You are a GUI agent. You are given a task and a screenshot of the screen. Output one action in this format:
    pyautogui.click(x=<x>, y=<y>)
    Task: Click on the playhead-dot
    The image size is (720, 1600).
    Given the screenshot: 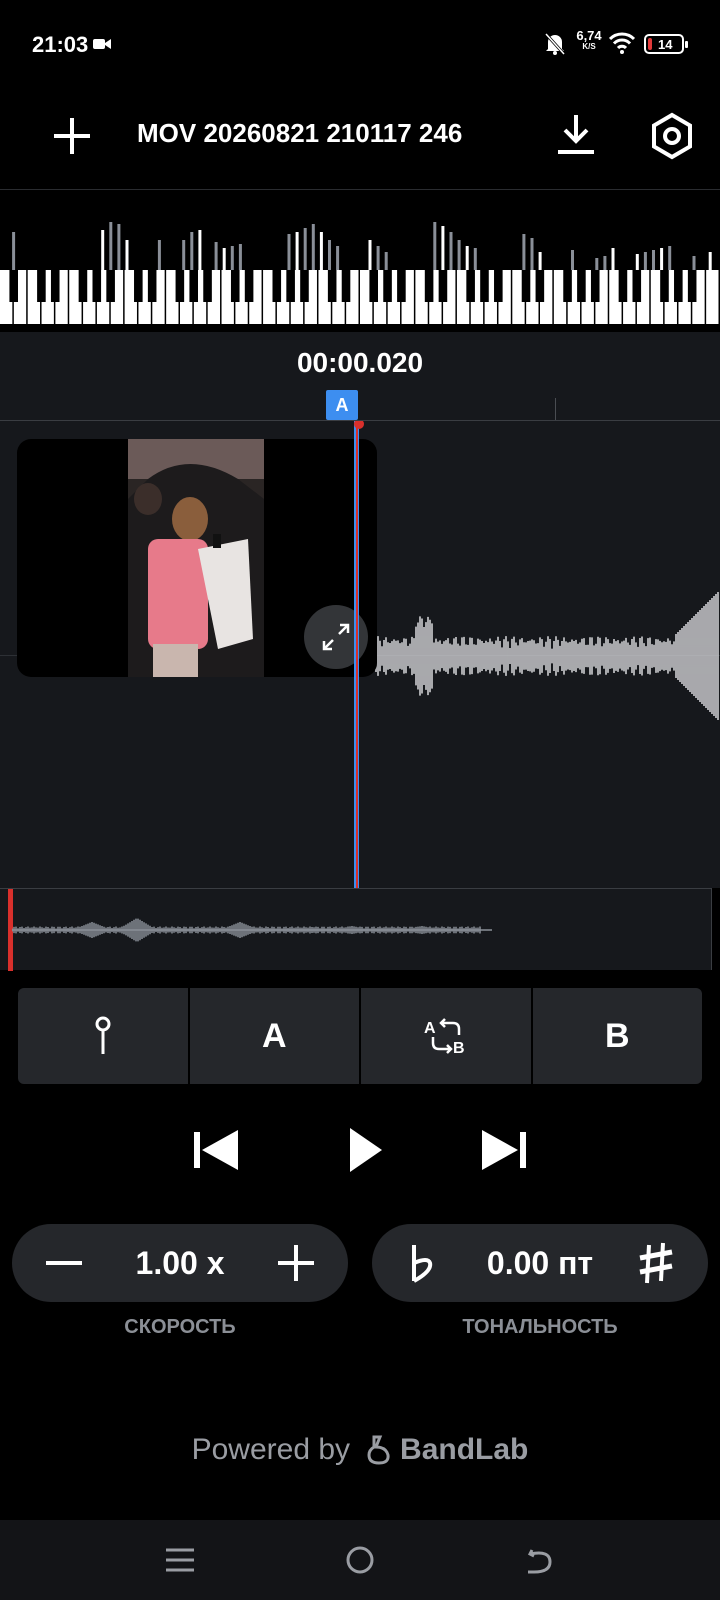 What is the action you would take?
    pyautogui.click(x=359, y=425)
    